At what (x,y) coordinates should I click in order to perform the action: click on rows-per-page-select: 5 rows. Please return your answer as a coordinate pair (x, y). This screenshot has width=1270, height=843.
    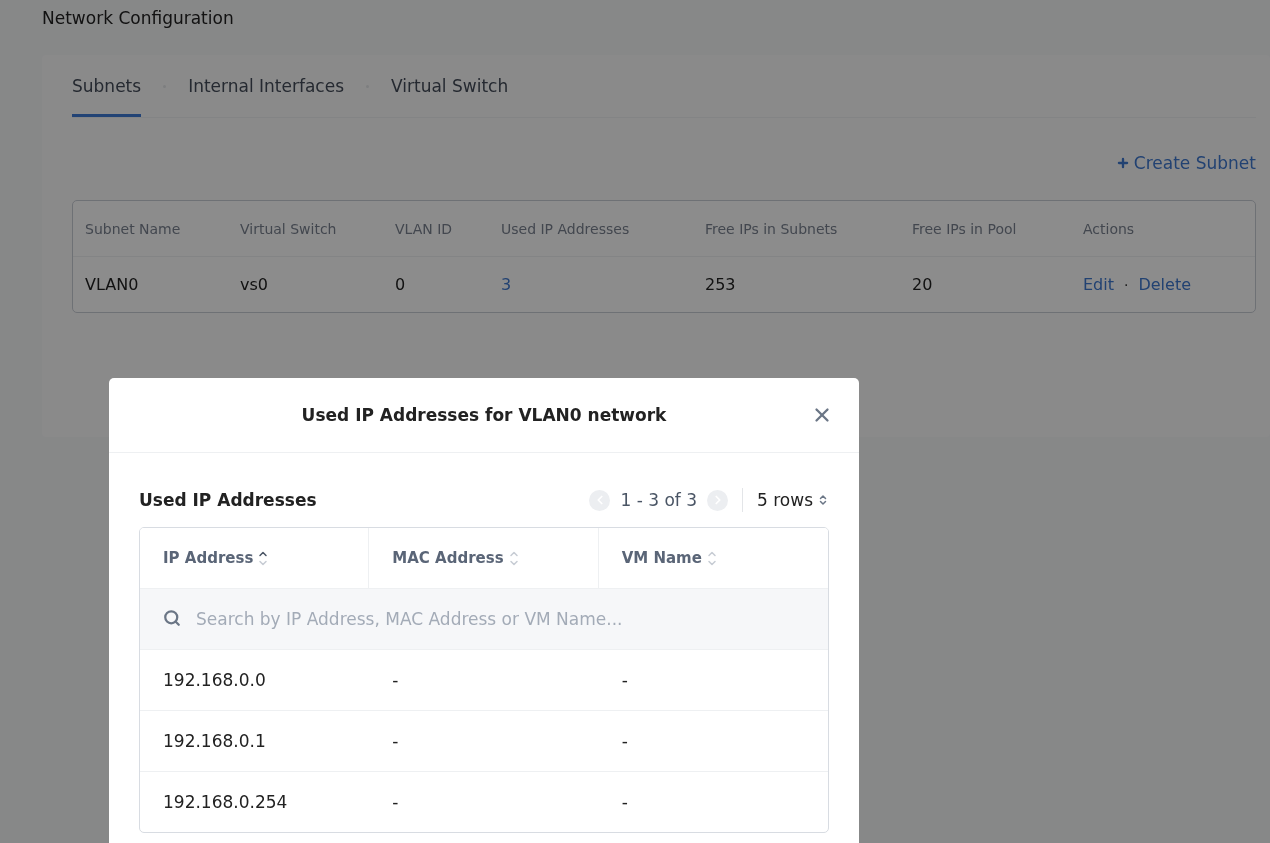
    Looking at the image, I should click on (793, 500).